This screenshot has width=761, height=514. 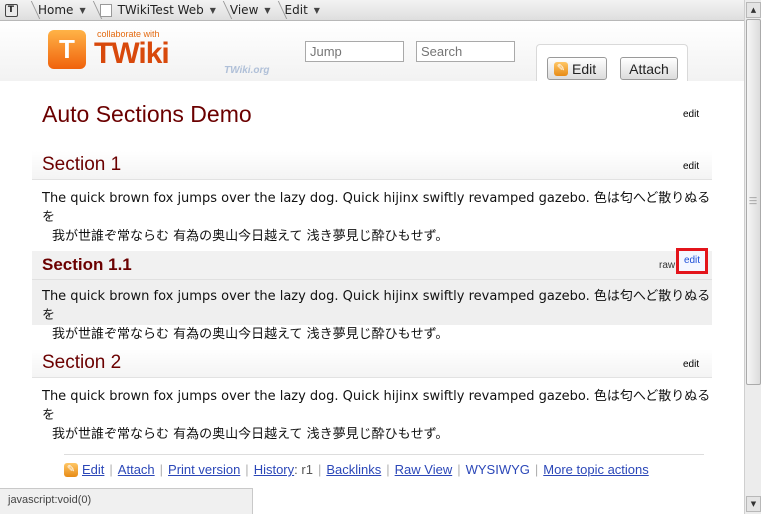 I want to click on section-1-1-title: Section 1.1, so click(x=87, y=264).